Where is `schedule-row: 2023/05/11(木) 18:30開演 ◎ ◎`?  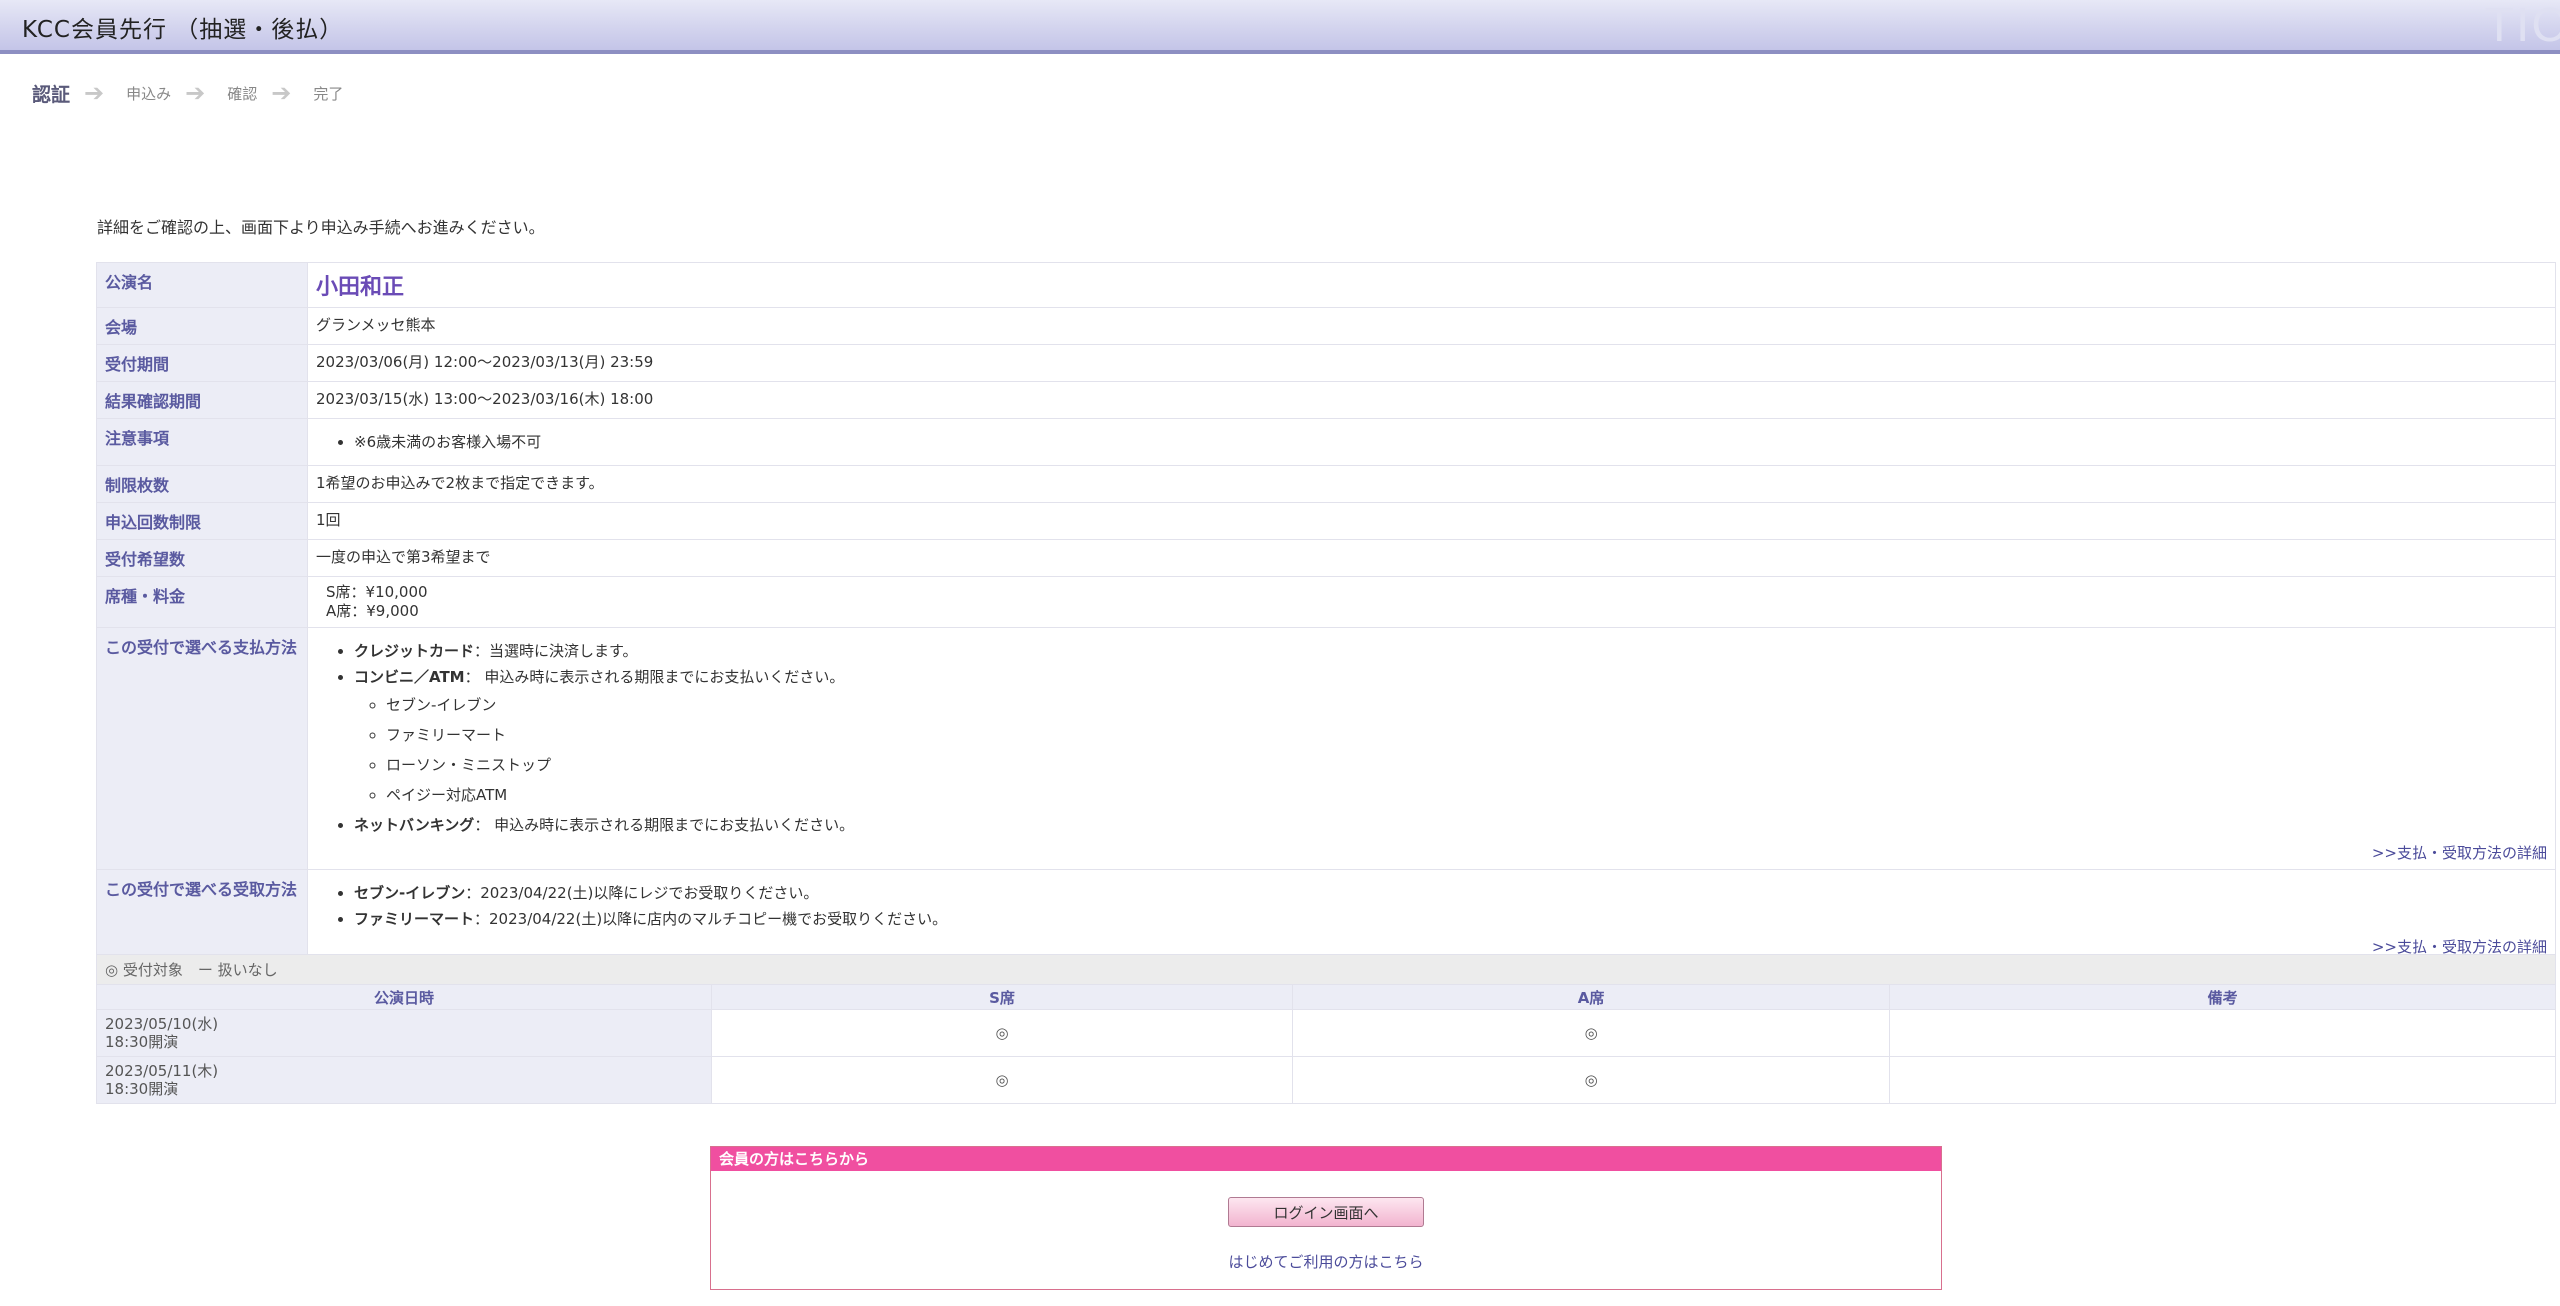 schedule-row: 2023/05/11(木) 18:30開演 ◎ ◎ is located at coordinates (1326, 1080).